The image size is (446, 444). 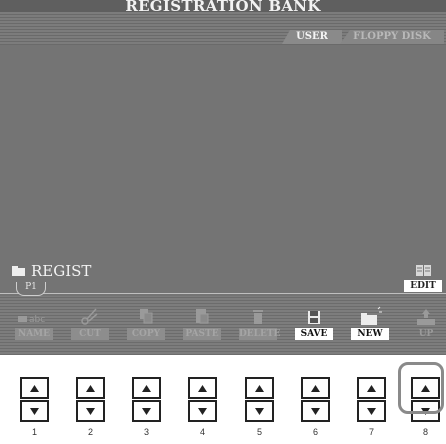 What do you see at coordinates (223, 7) in the screenshot?
I see `title-bar: REGISTRATION BANK` at bounding box center [223, 7].